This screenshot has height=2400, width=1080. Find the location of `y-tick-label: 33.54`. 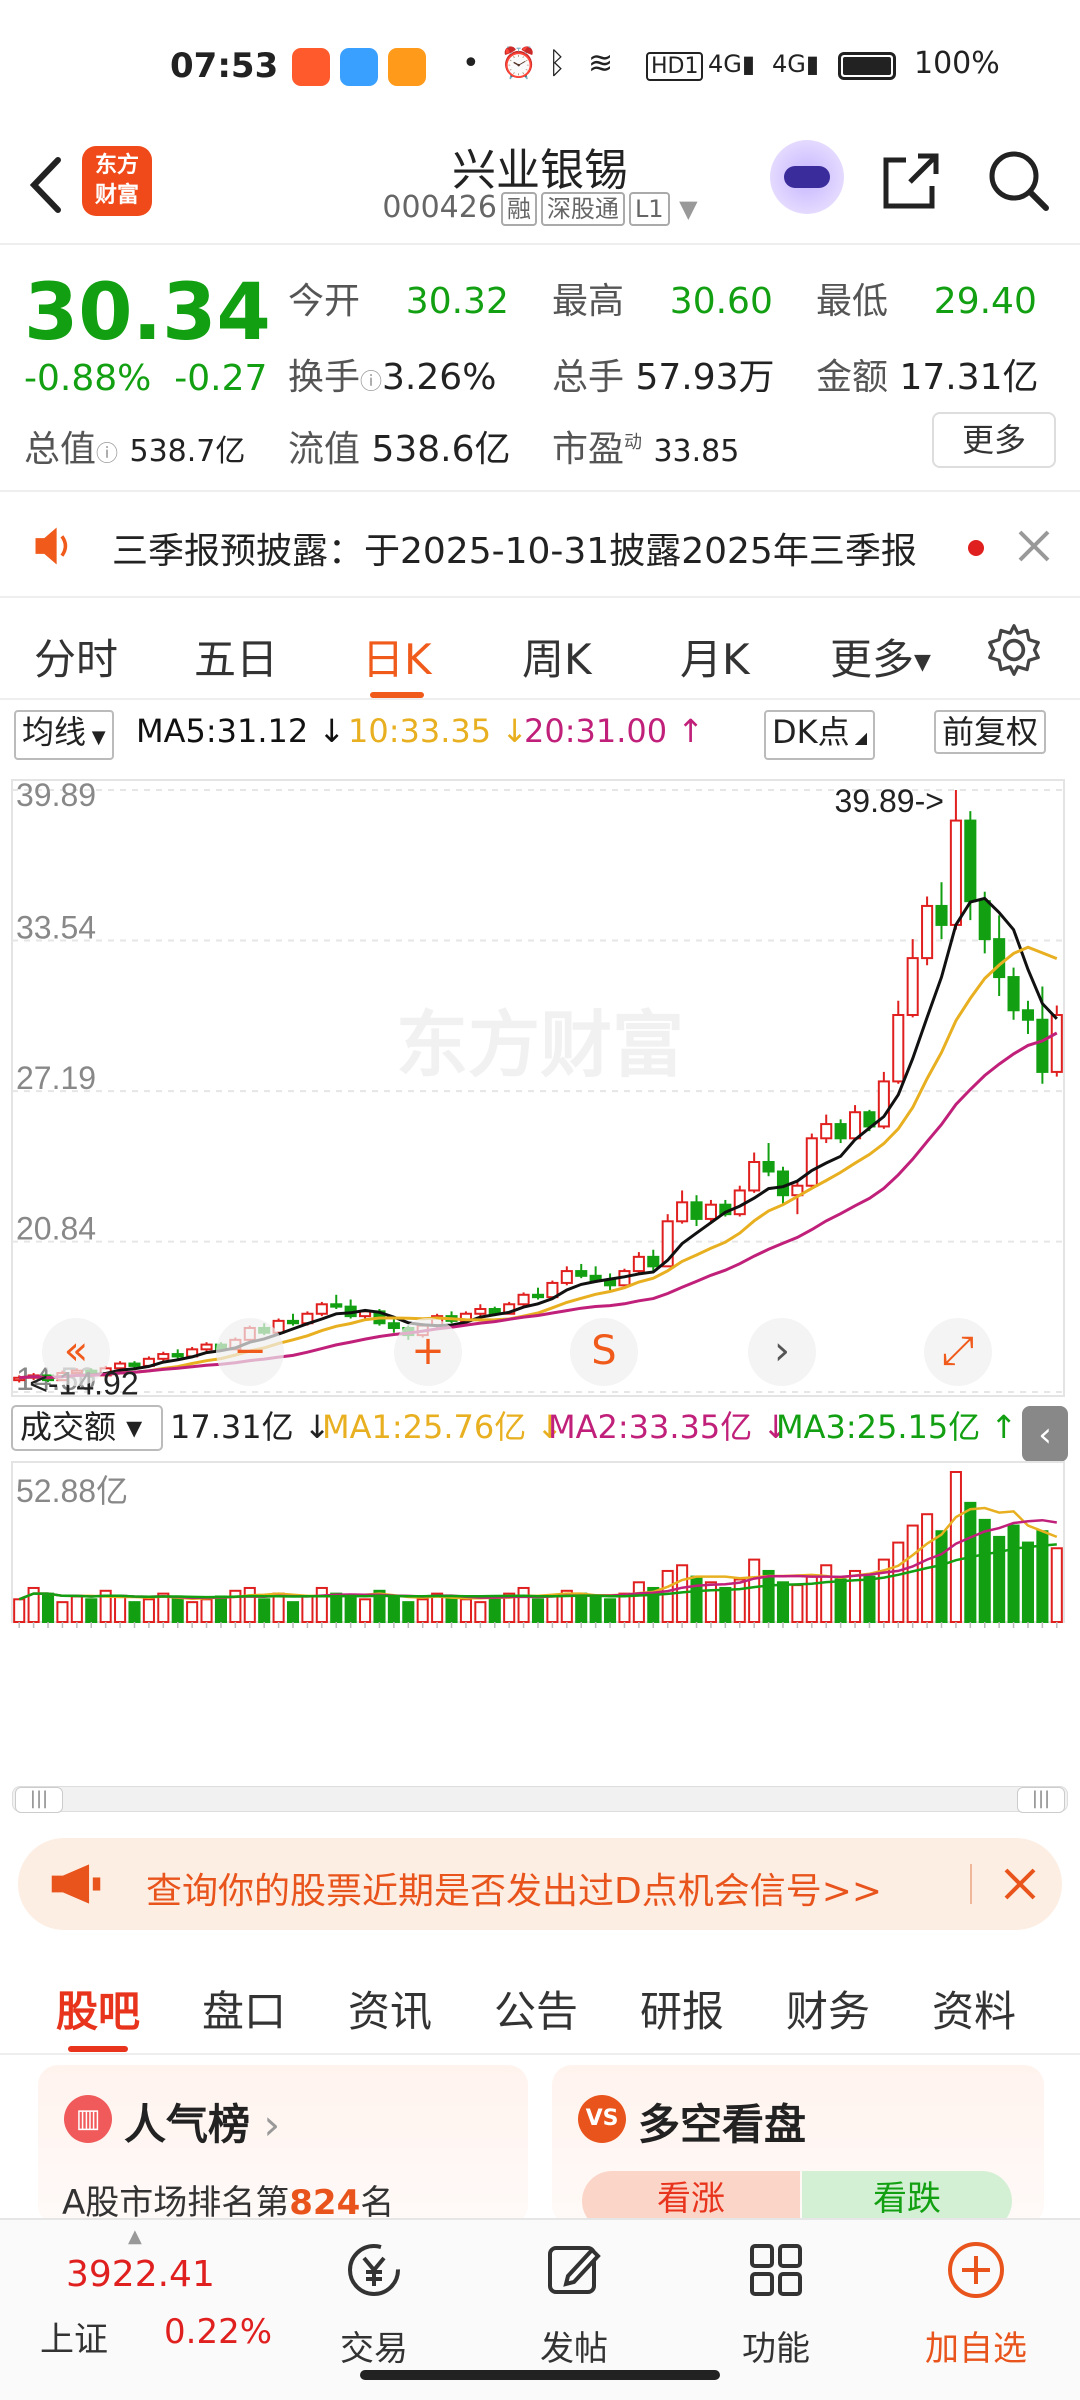

y-tick-label: 33.54 is located at coordinates (56, 928).